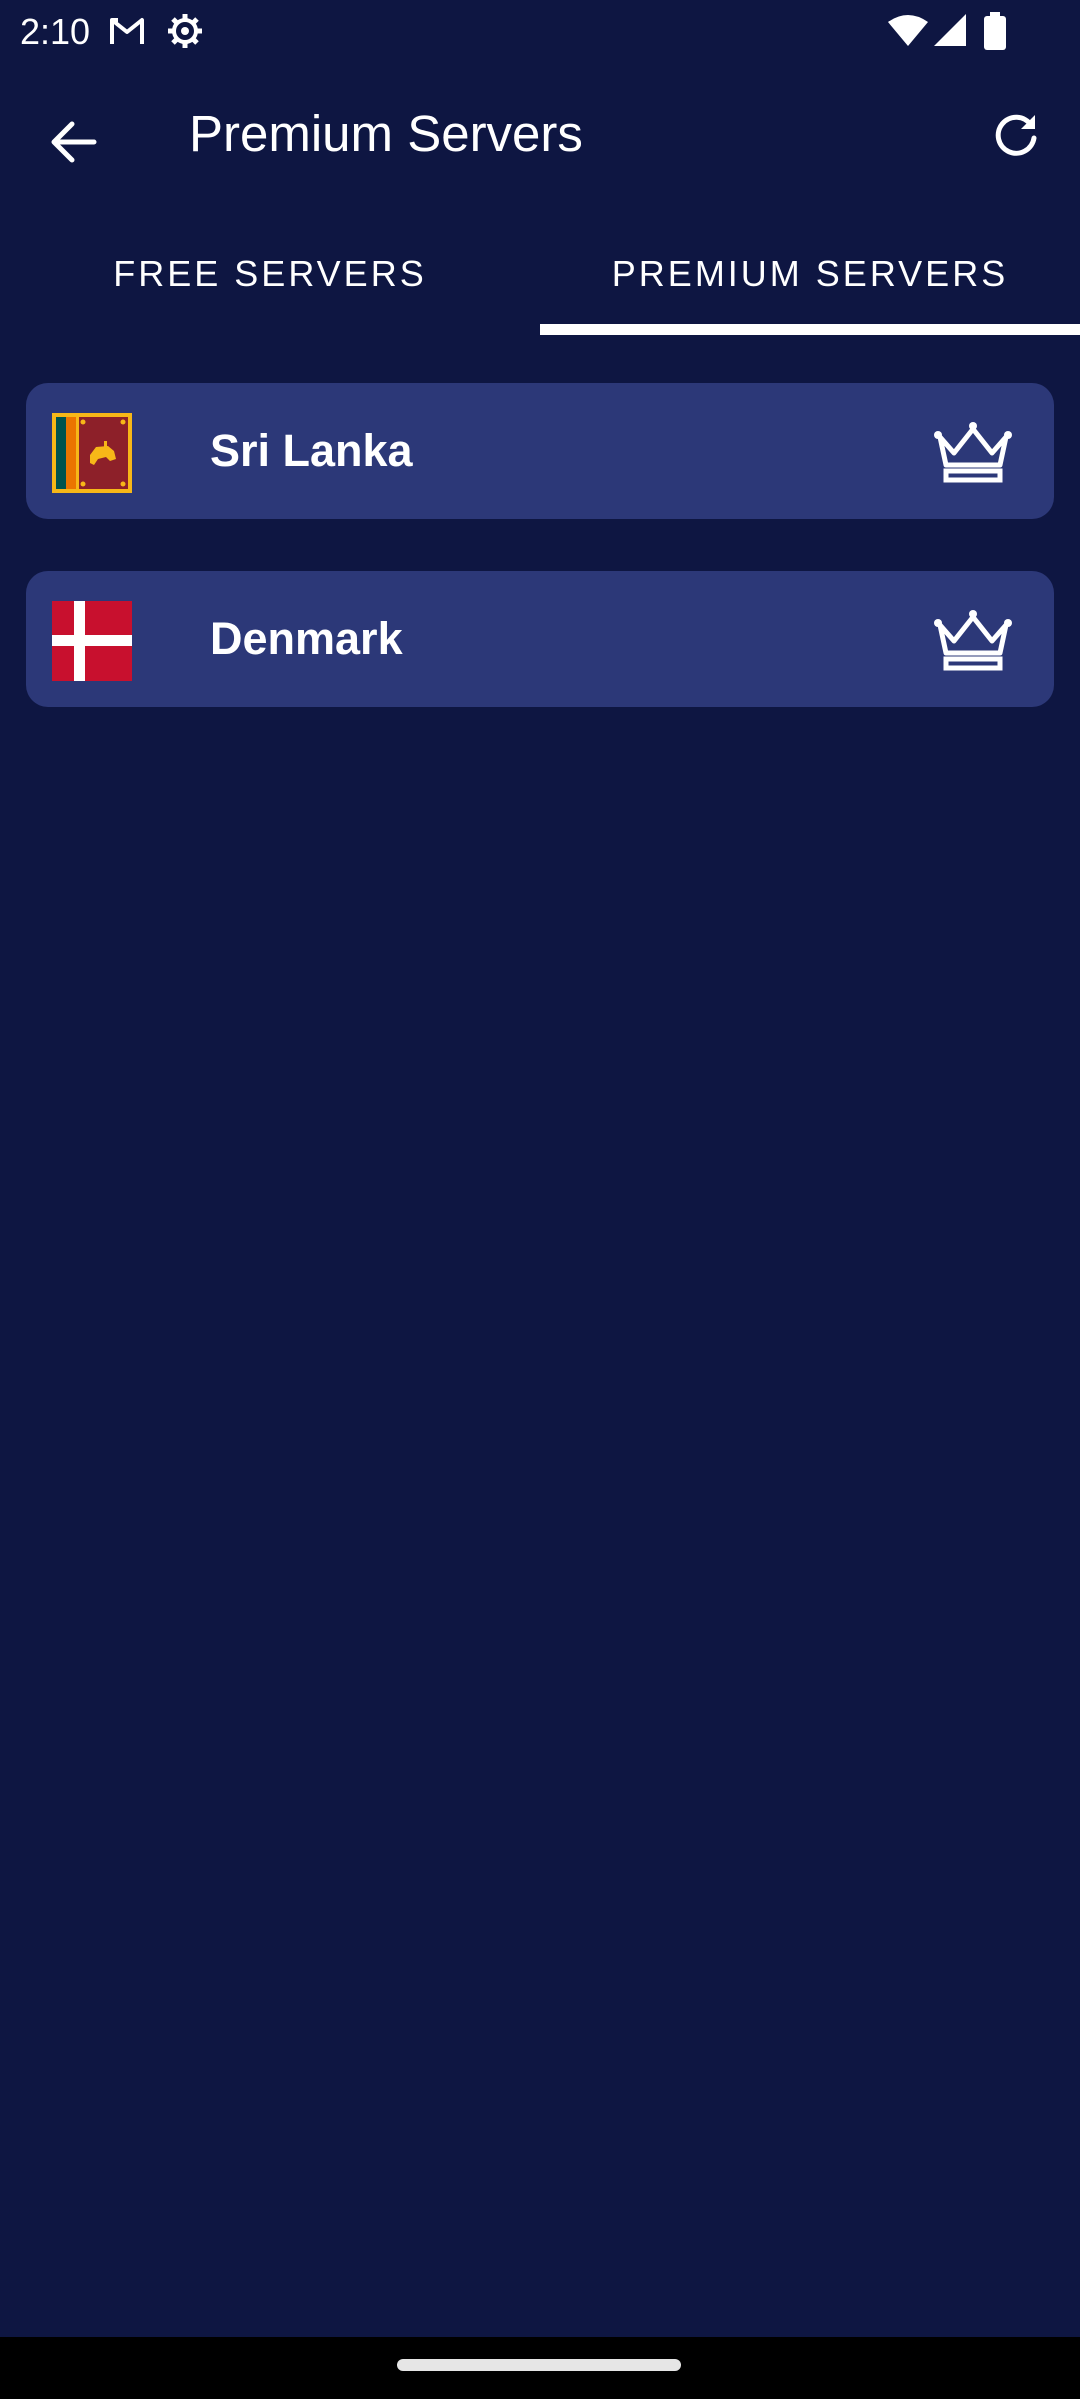 The image size is (1080, 2399). What do you see at coordinates (270, 274) in the screenshot?
I see `tab-free-servers: FREE SERVERS` at bounding box center [270, 274].